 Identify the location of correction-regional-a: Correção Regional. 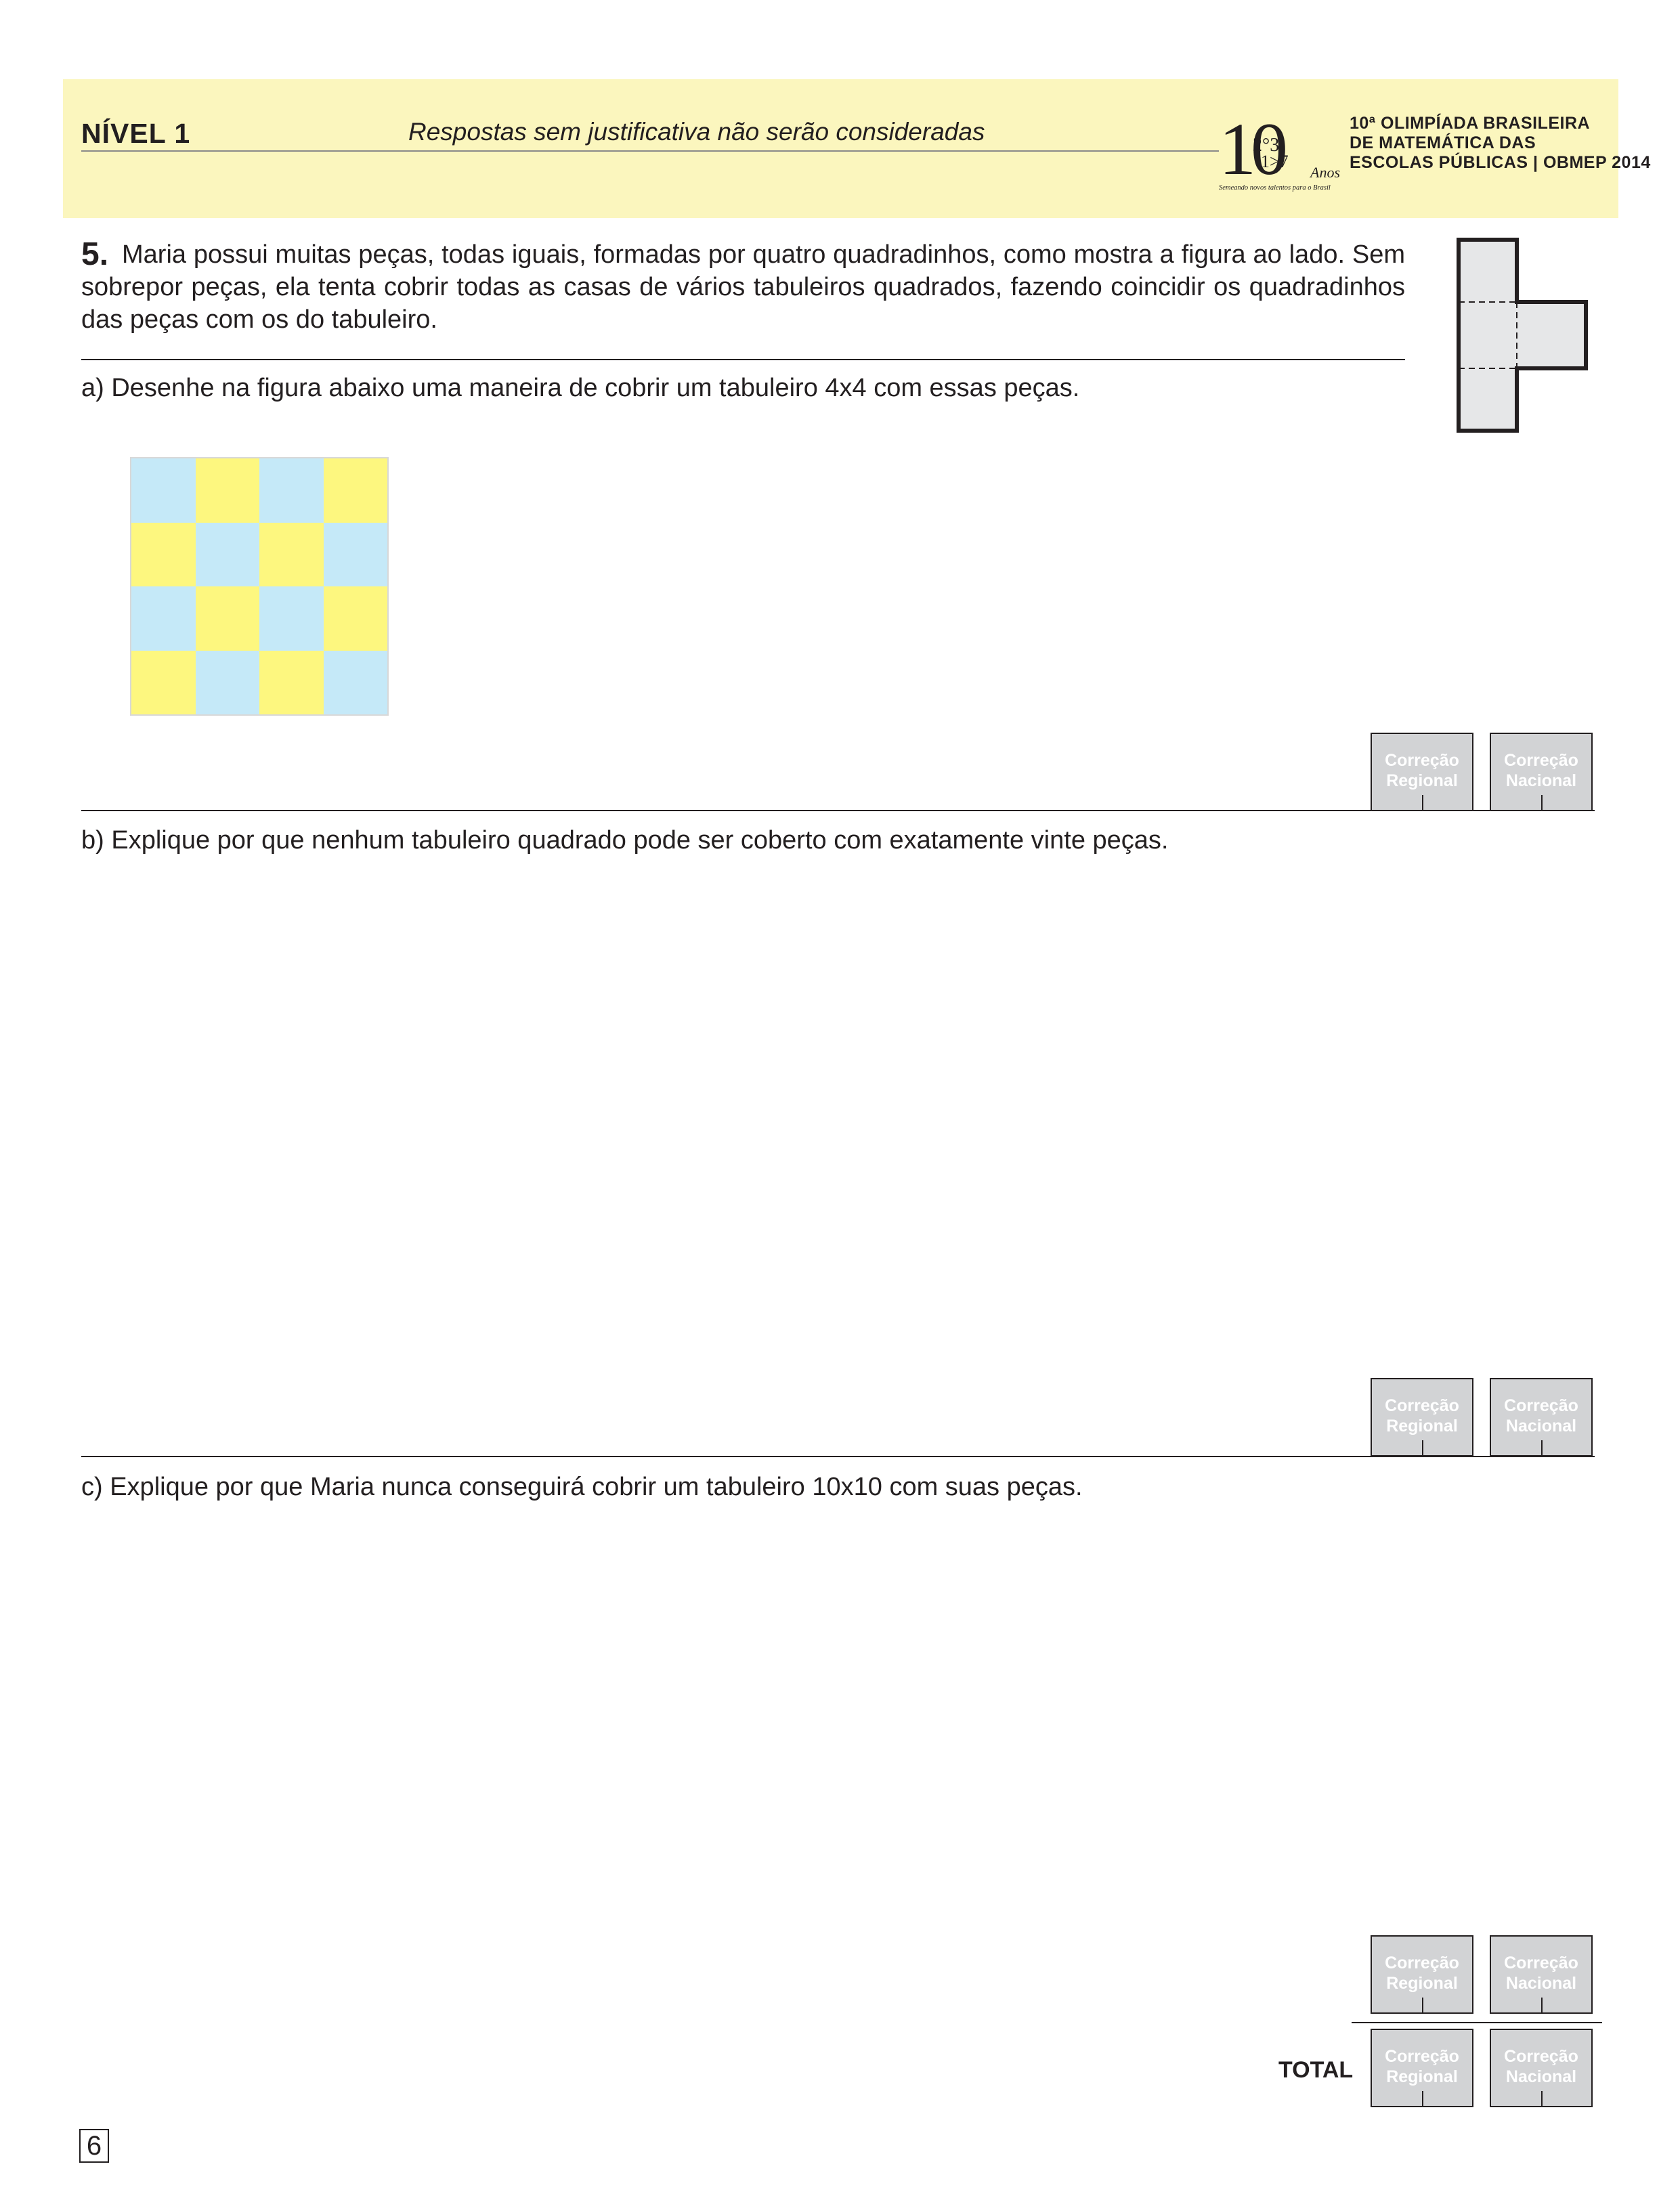
(1422, 772).